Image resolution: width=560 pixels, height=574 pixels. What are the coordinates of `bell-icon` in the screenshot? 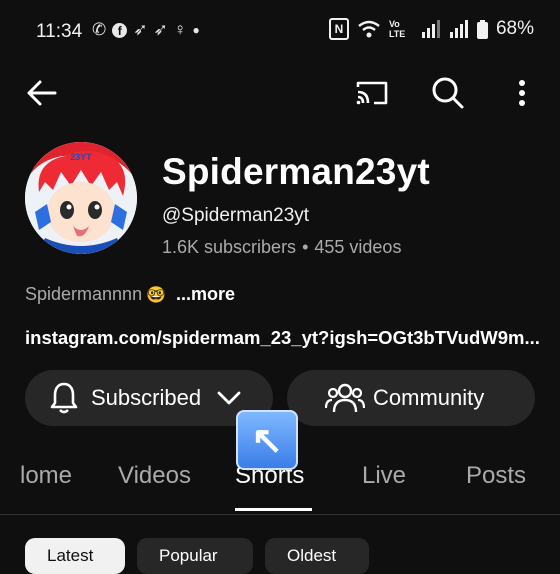 It's located at (64, 398).